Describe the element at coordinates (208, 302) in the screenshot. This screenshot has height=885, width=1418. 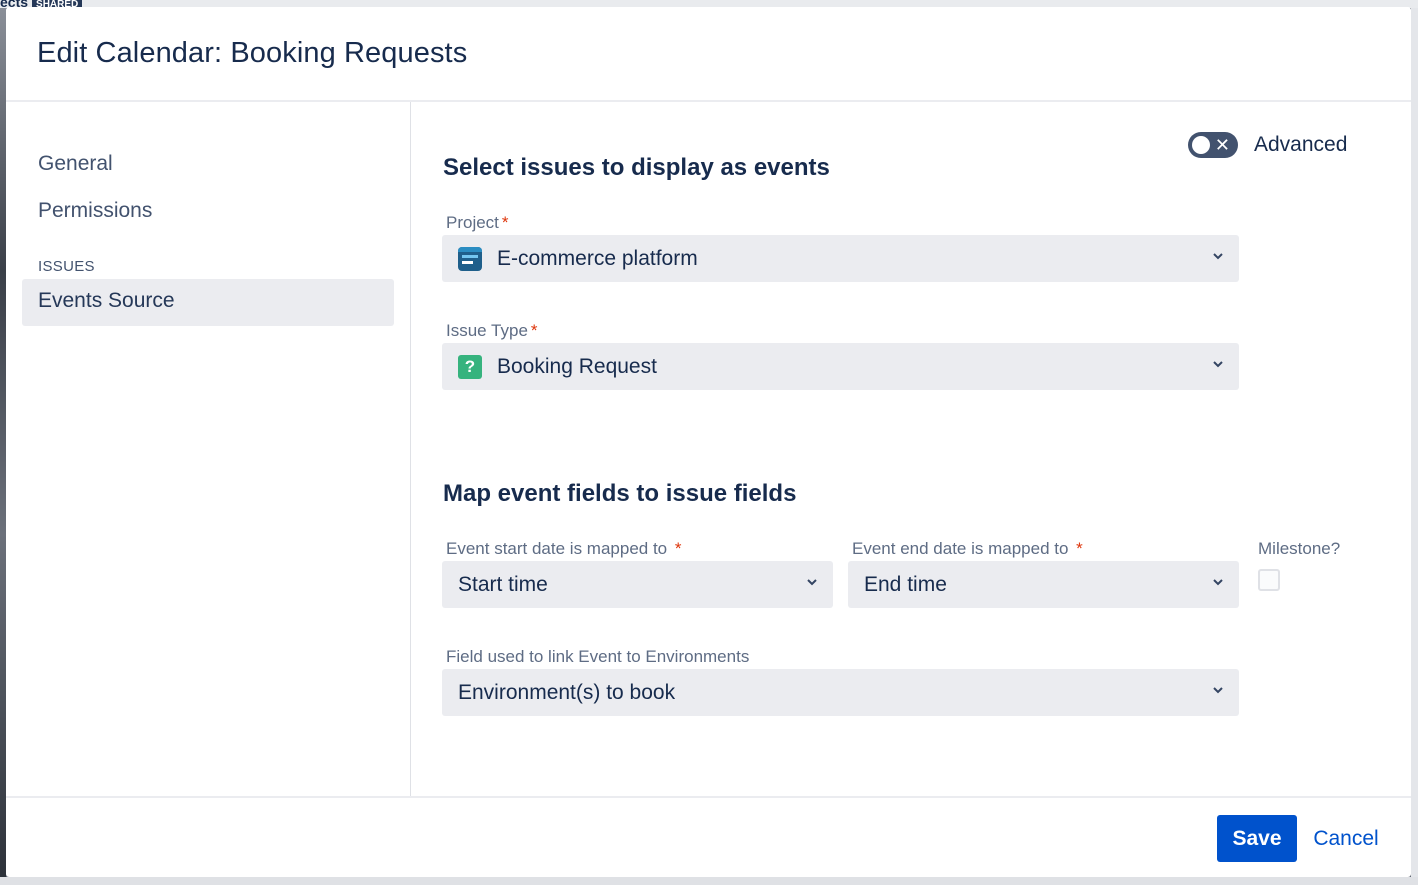
I see `sidebar-item-events-source: Events Source` at that location.